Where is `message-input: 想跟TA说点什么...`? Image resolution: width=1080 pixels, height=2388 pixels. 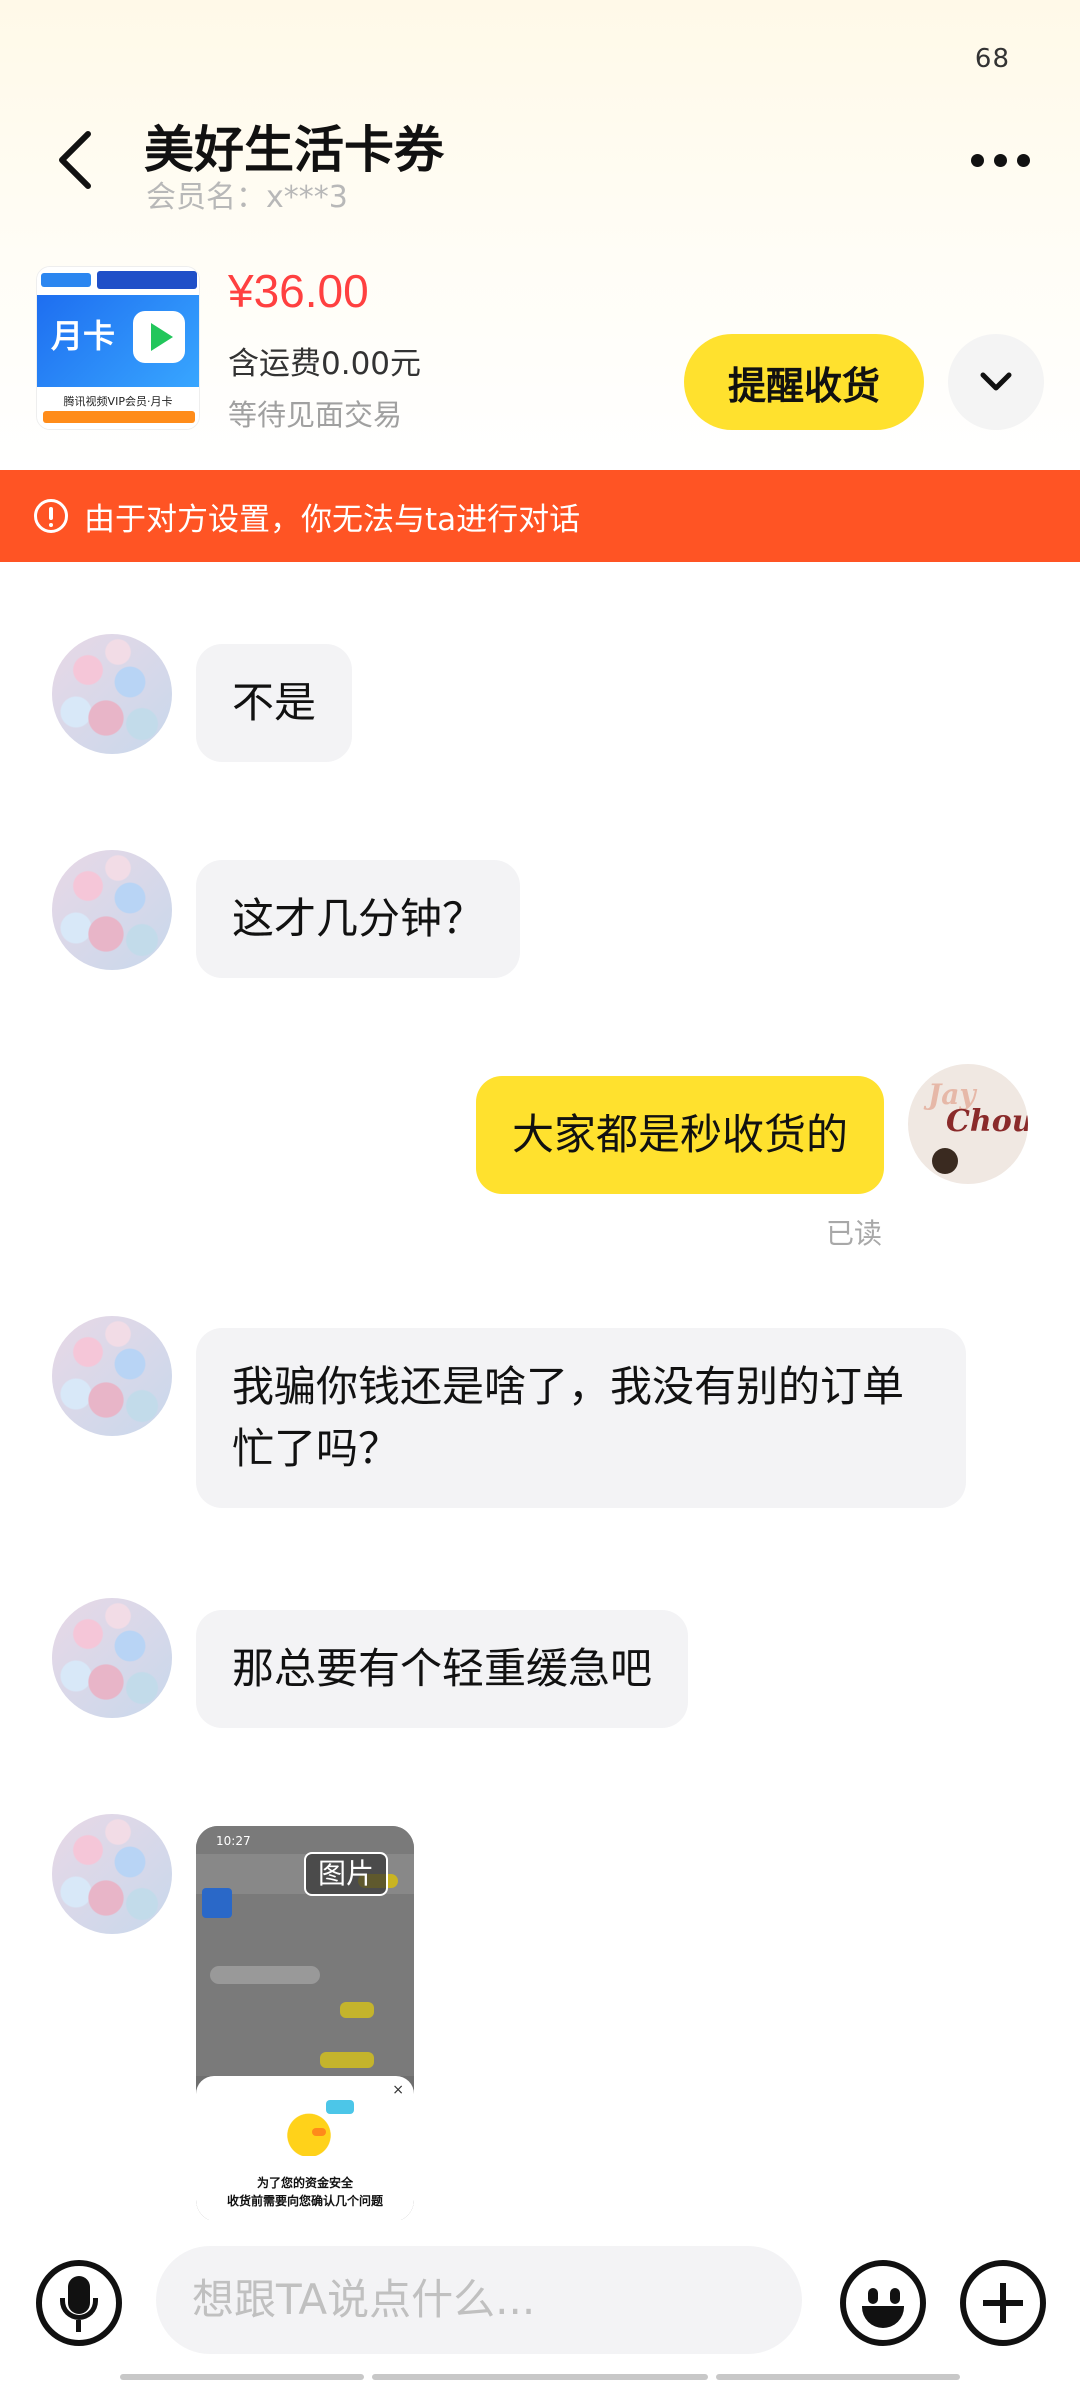 message-input: 想跟TA说点什么... is located at coordinates (479, 2300).